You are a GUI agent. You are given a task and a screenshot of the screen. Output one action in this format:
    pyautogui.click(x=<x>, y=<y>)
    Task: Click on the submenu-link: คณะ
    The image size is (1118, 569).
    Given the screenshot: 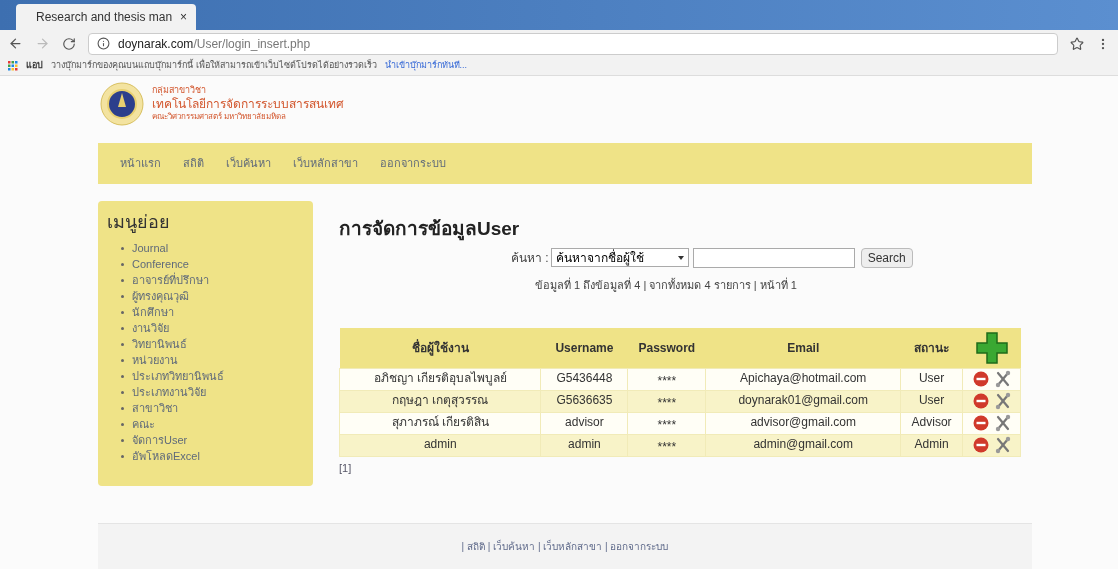 What is the action you would take?
    pyautogui.click(x=143, y=424)
    